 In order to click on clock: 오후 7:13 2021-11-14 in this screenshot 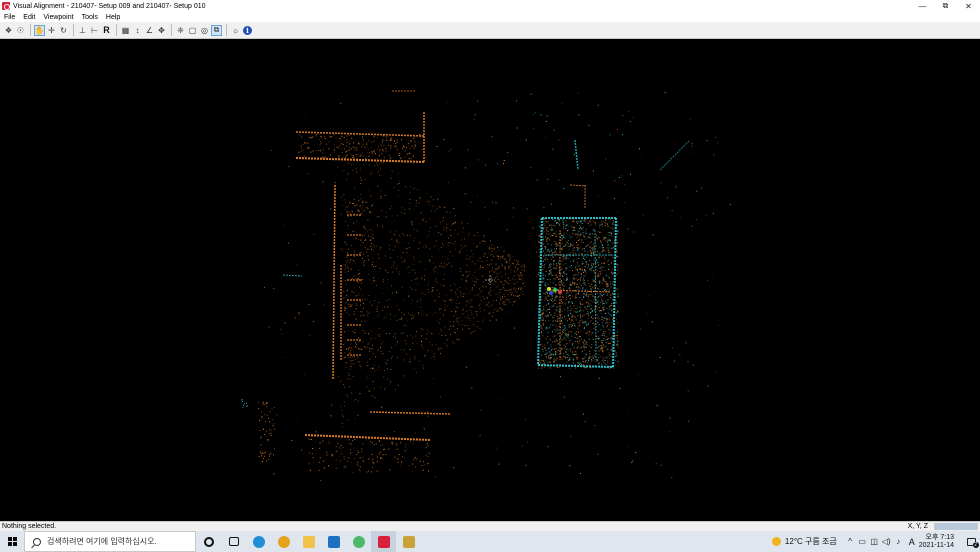, I will do `click(936, 542)`.